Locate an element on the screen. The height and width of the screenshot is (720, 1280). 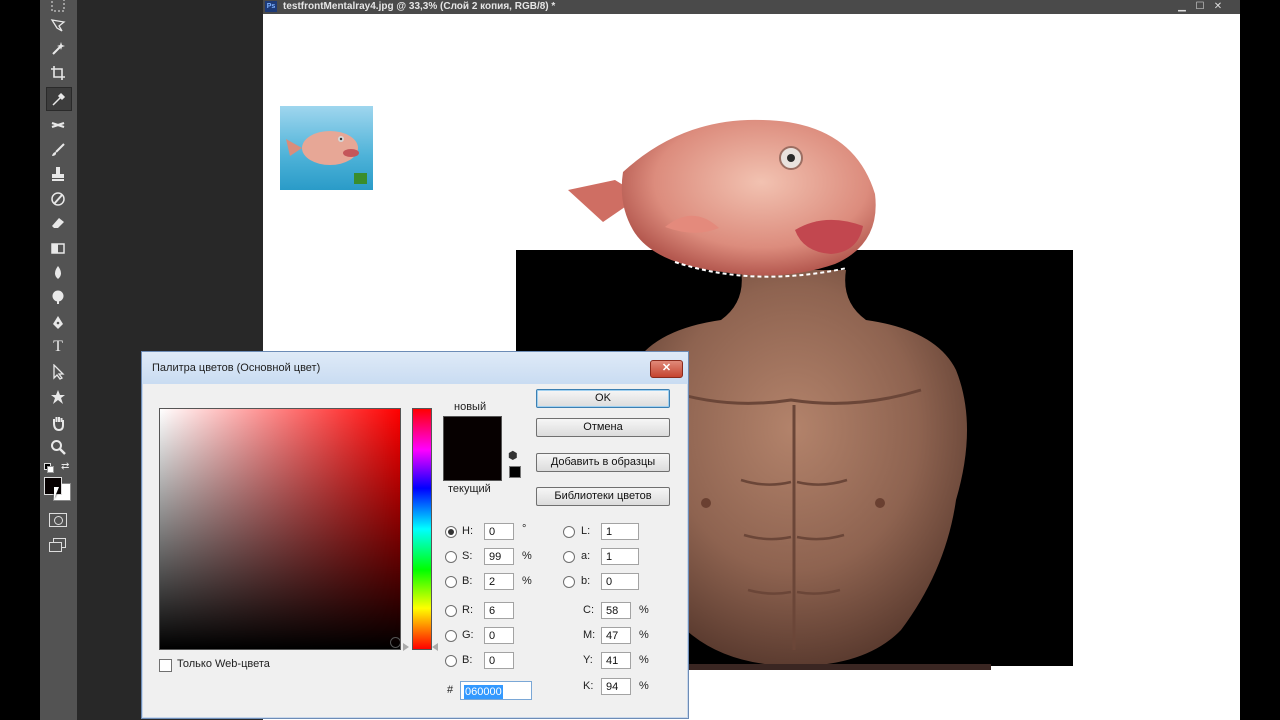
type-icon: T is located at coordinates (58, 347).